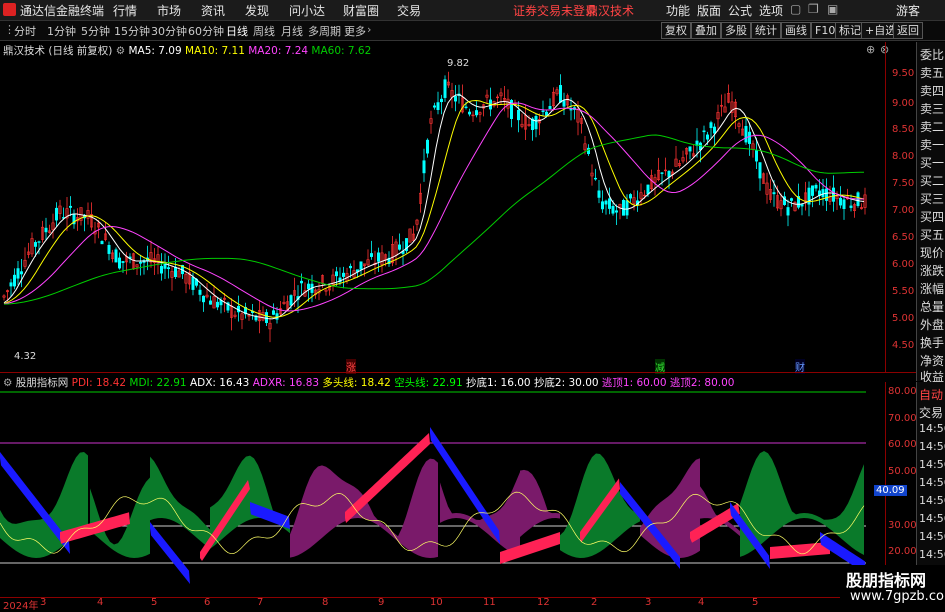 The height and width of the screenshot is (612, 945). I want to click on period-fenshi: 分时, so click(25, 31).